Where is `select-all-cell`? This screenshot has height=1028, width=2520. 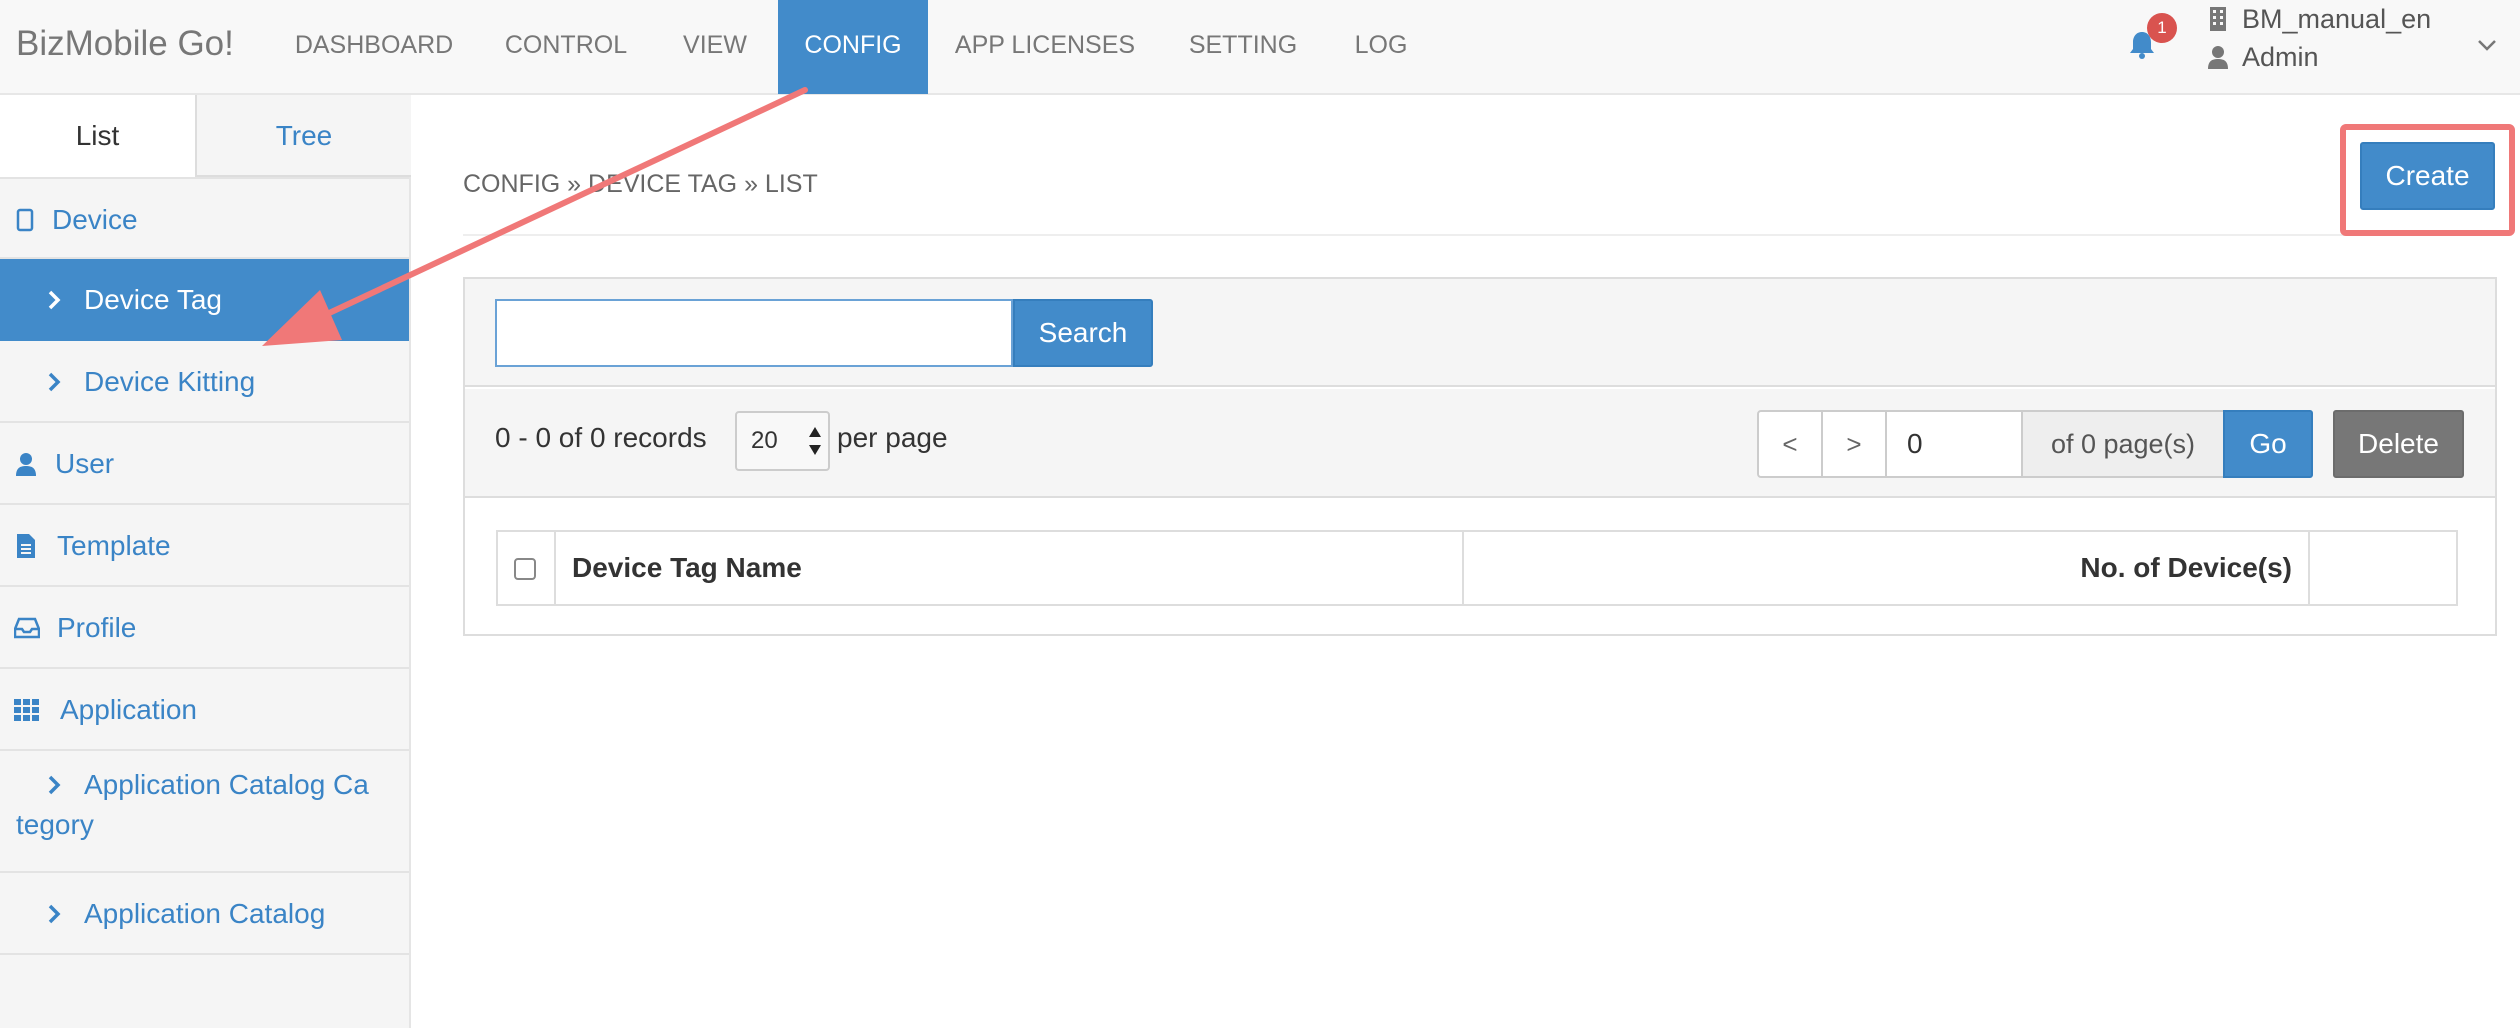
select-all-cell is located at coordinates (527, 568).